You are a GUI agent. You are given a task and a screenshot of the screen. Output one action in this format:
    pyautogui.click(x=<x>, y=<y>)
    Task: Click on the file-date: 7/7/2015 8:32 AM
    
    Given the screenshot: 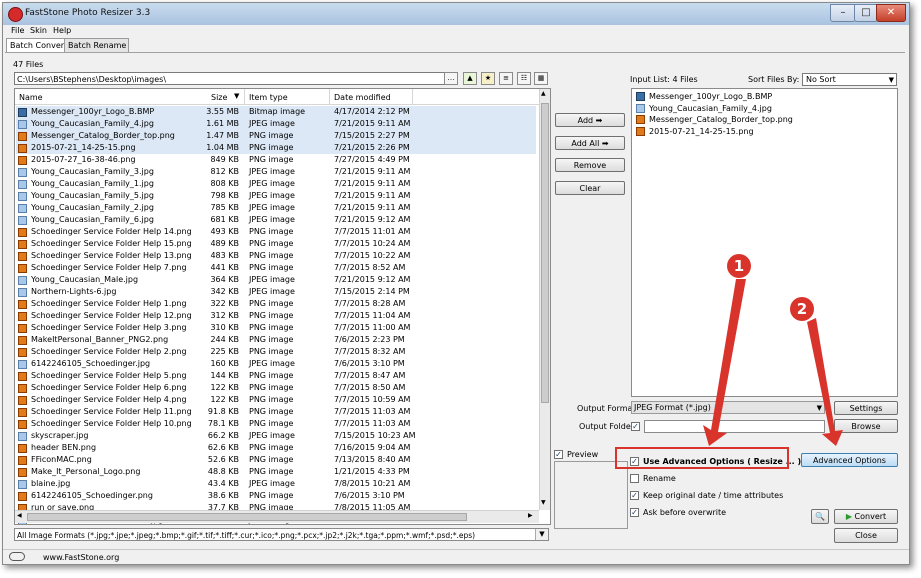 What is the action you would take?
    pyautogui.click(x=370, y=351)
    